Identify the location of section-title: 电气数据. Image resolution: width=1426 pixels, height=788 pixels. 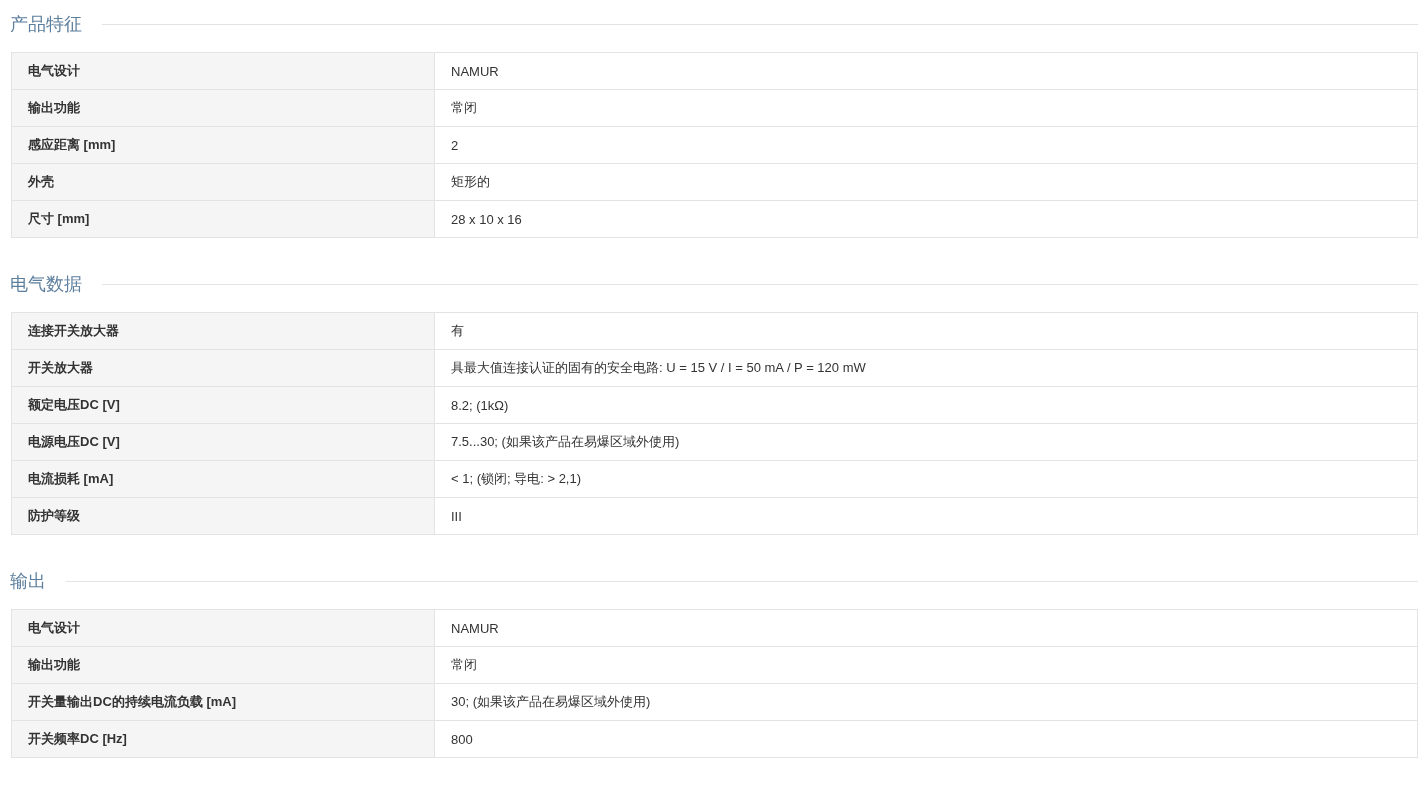
(46, 284).